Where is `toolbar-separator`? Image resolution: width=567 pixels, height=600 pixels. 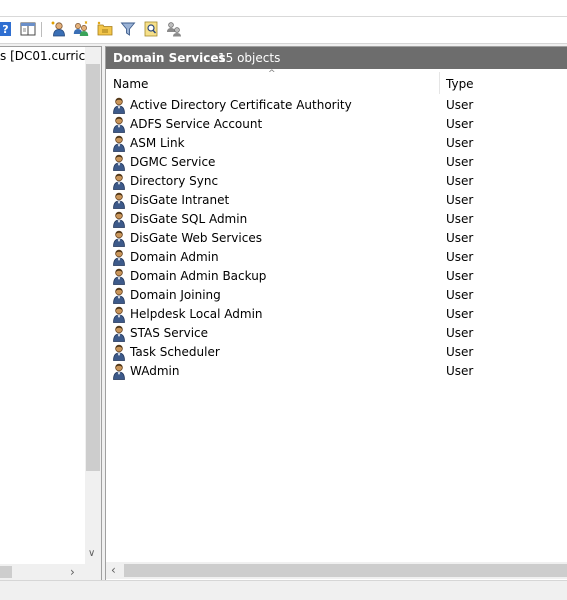 toolbar-separator is located at coordinates (41, 29).